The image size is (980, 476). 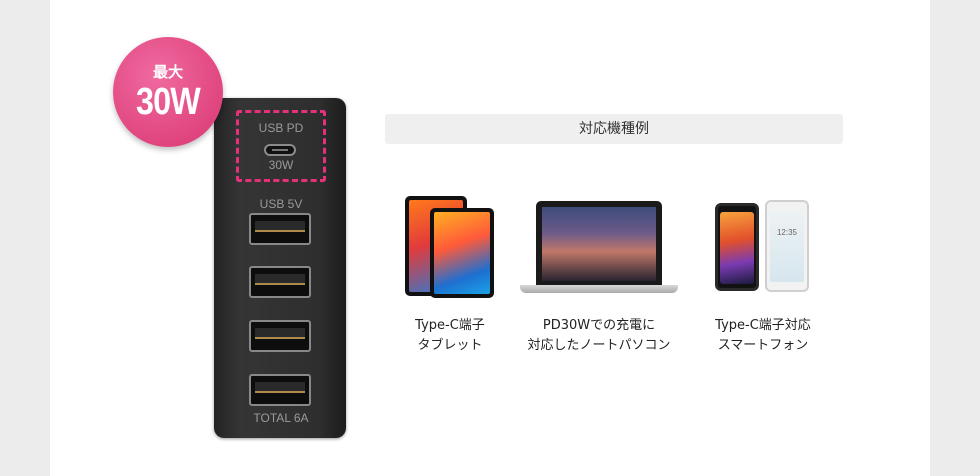 I want to click on phone-screen-time: 12:35, so click(x=787, y=232).